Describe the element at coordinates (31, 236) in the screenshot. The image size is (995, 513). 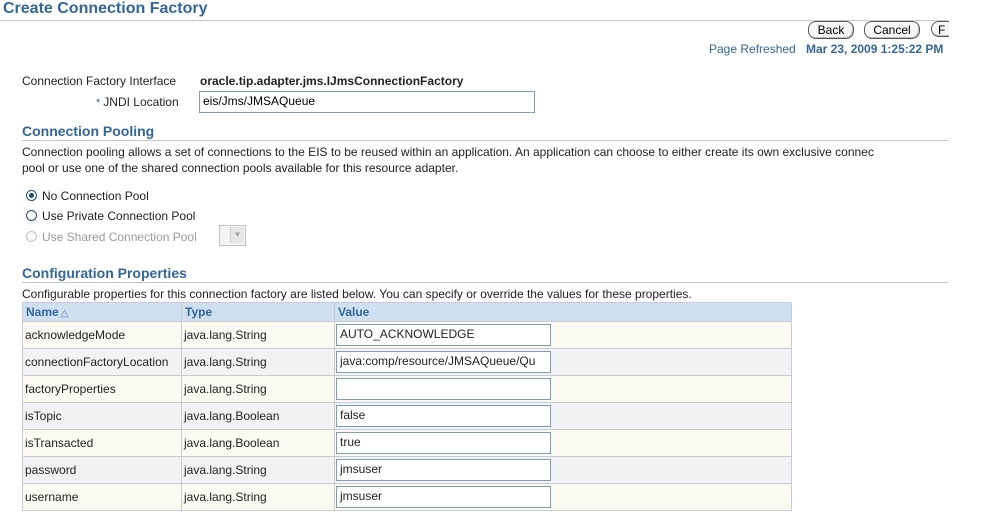
I see `shared-connection-pool-radio` at that location.